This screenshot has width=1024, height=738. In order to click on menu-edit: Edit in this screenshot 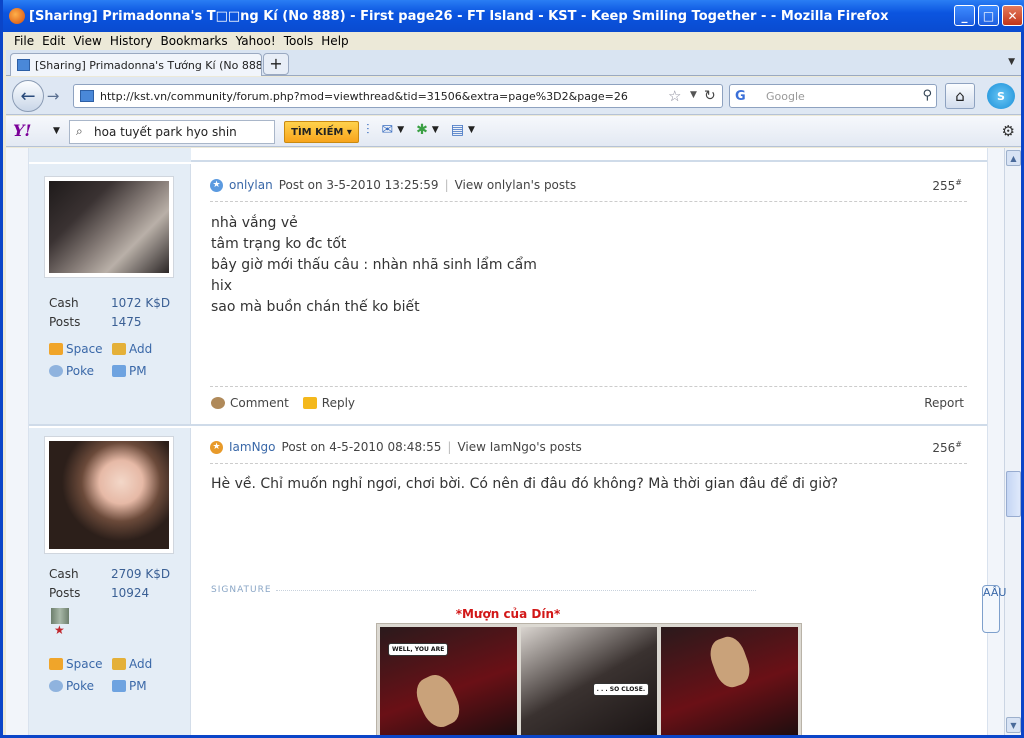, I will do `click(56, 41)`.